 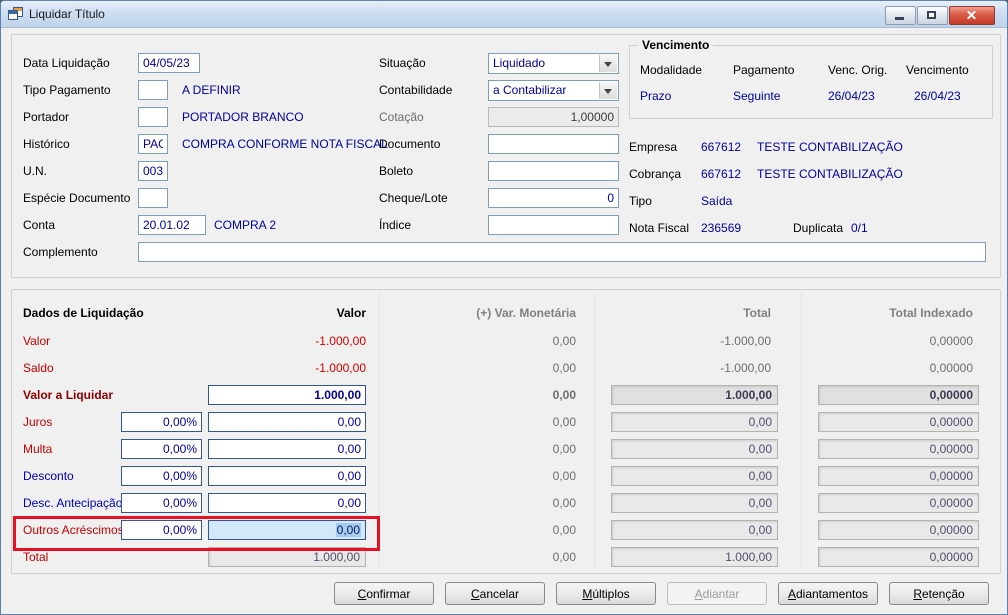 What do you see at coordinates (67, 90) in the screenshot?
I see `tipo-pagamento-label: Tipo Pagamento` at bounding box center [67, 90].